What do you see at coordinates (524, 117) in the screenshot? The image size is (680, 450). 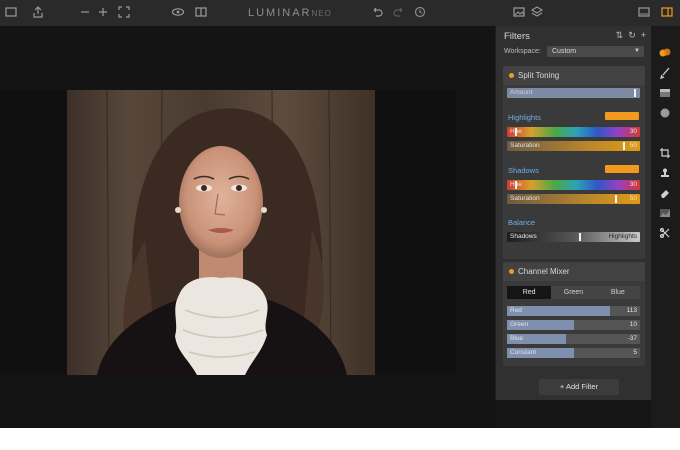 I see `highlights-label: Highlights` at bounding box center [524, 117].